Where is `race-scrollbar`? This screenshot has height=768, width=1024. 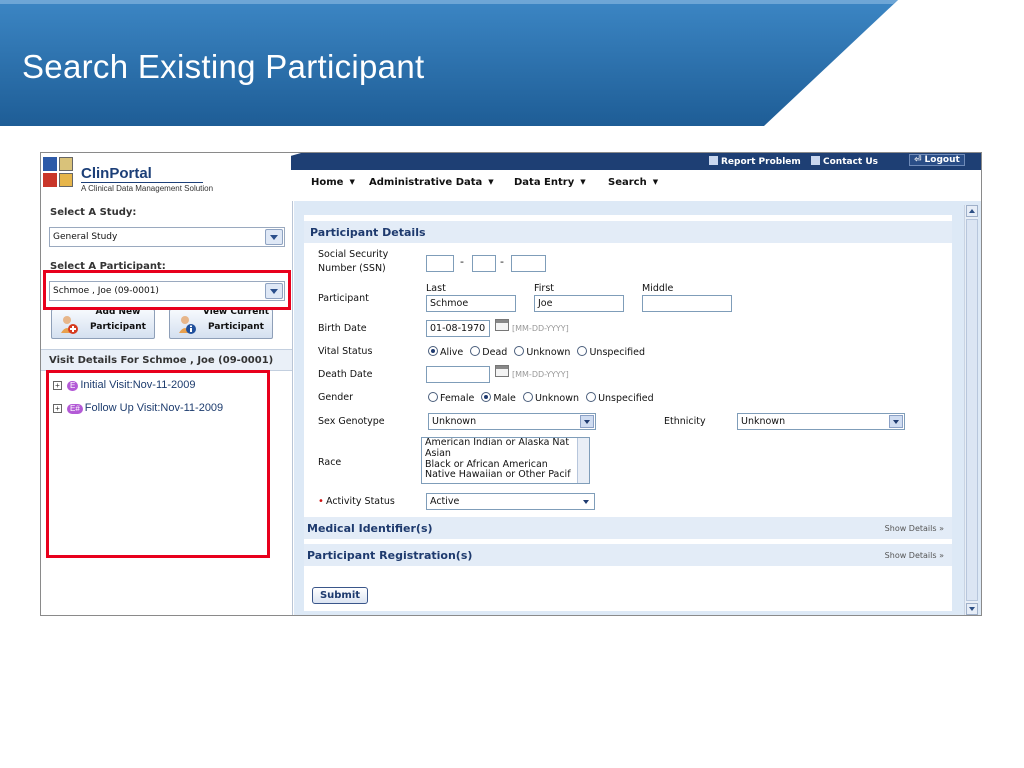 race-scrollbar is located at coordinates (583, 460).